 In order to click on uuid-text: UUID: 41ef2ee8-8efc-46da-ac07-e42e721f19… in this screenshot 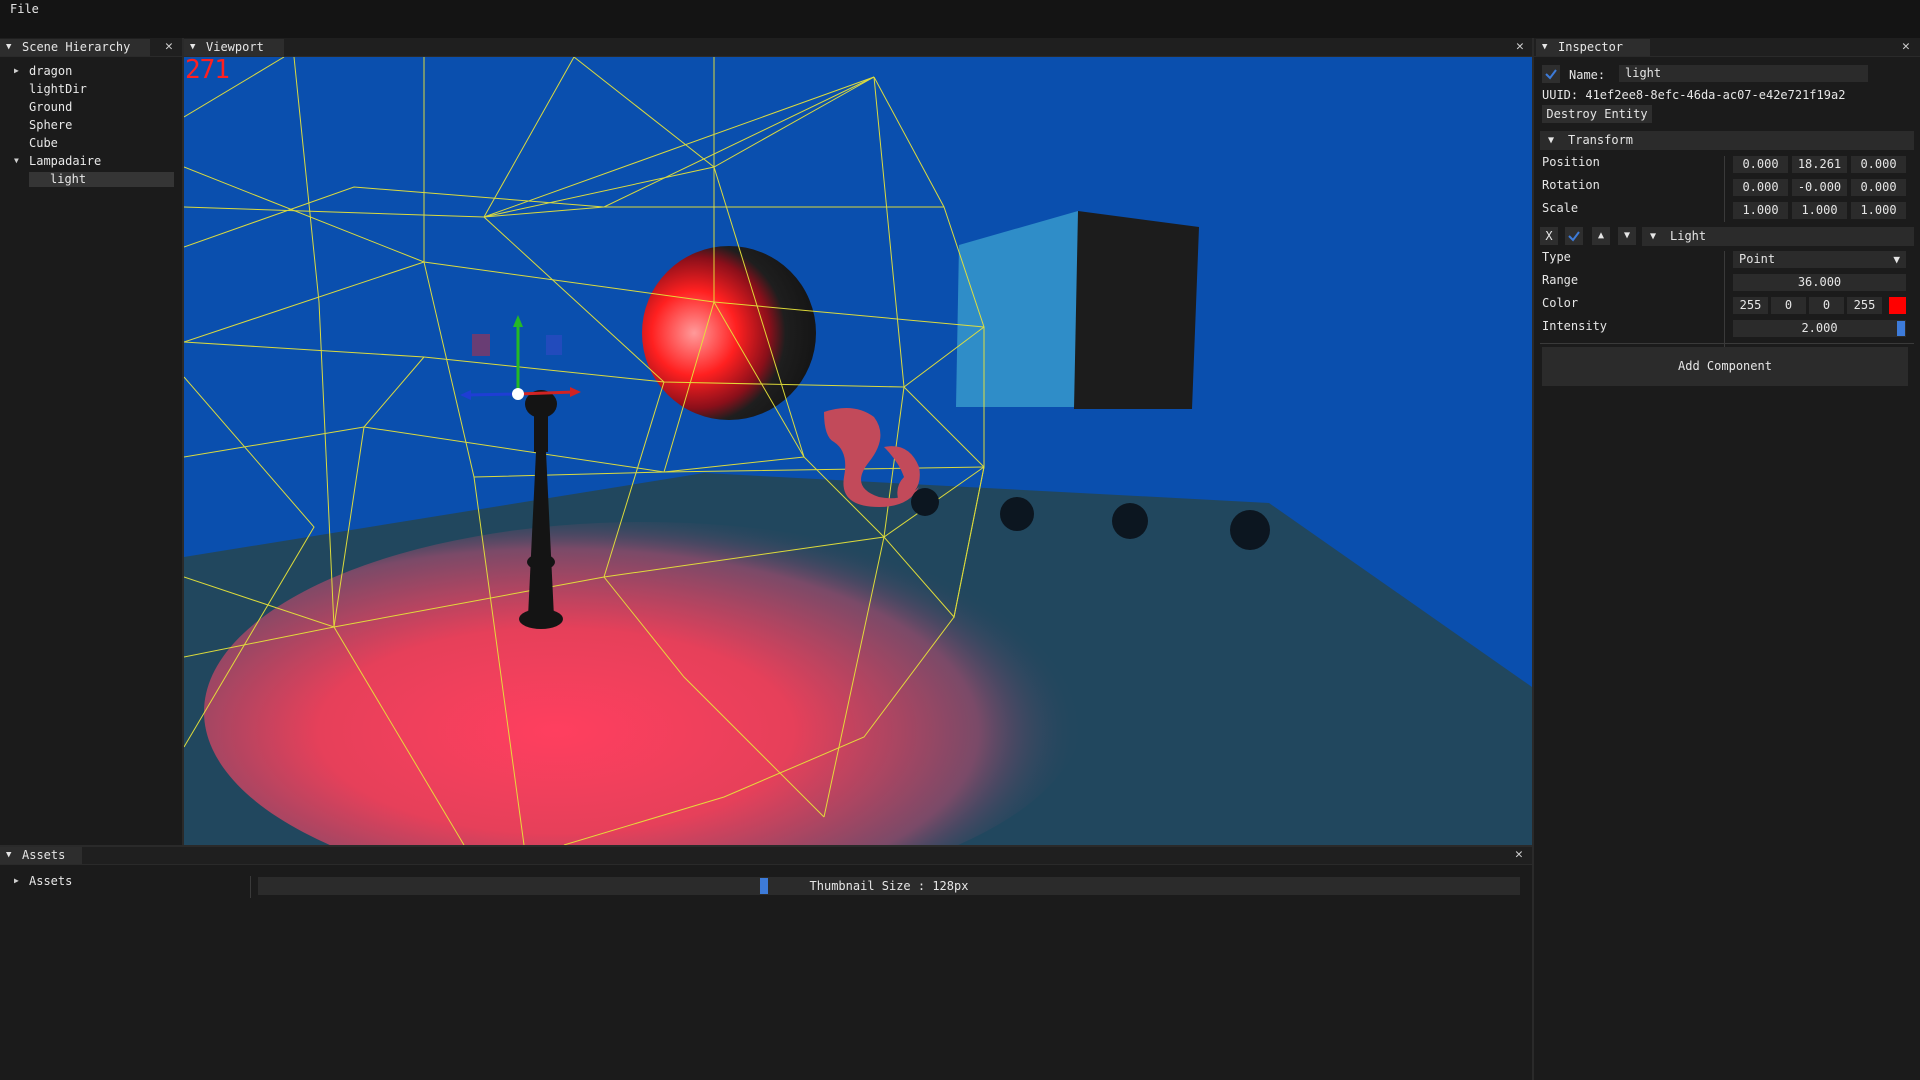, I will do `click(1694, 95)`.